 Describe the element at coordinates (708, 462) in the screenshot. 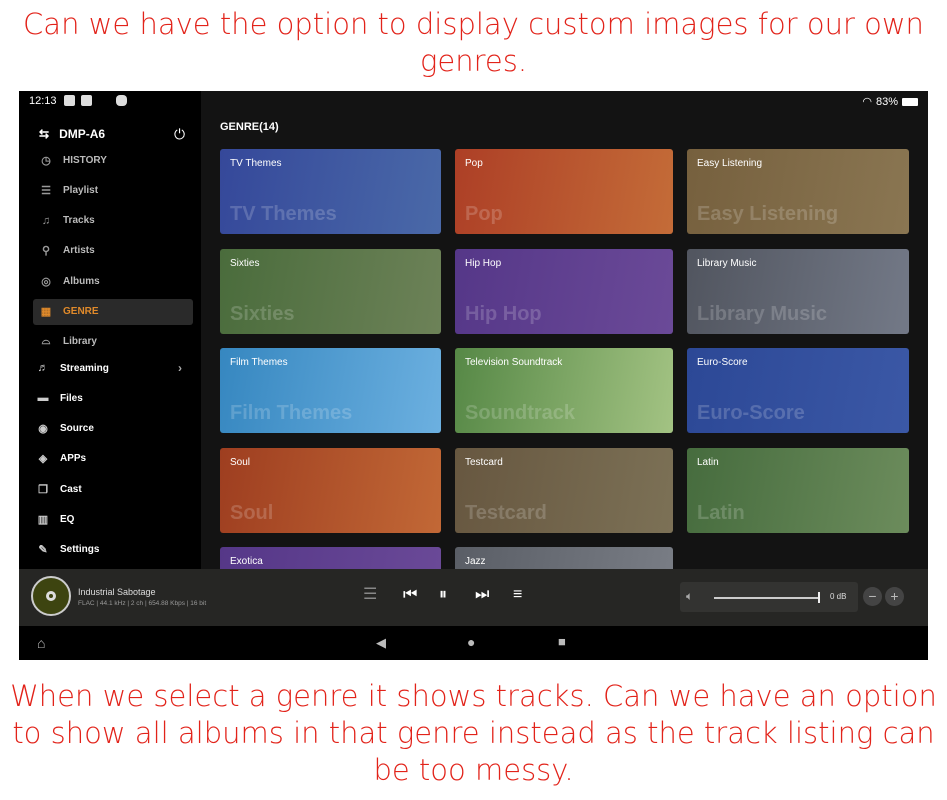

I see `genre-label: Latin` at that location.